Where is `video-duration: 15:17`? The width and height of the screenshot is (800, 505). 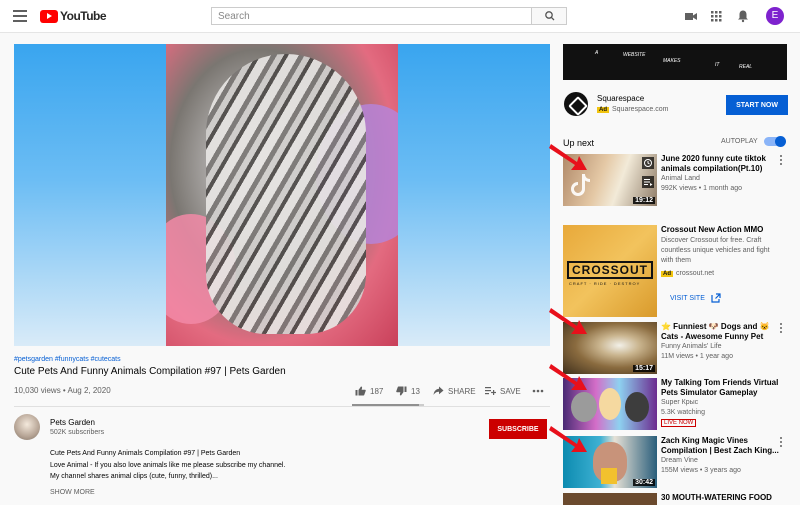 video-duration: 15:17 is located at coordinates (644, 368).